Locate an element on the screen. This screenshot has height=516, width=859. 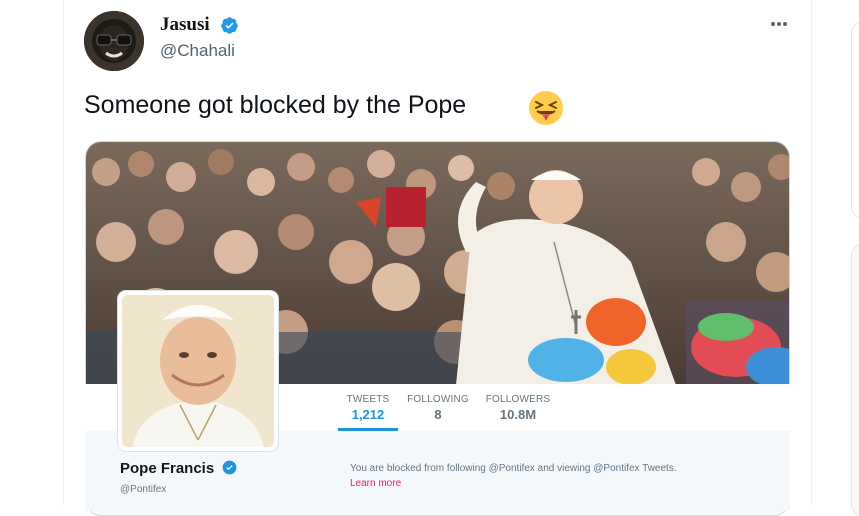
author-name: Jasusi is located at coordinates (185, 25).